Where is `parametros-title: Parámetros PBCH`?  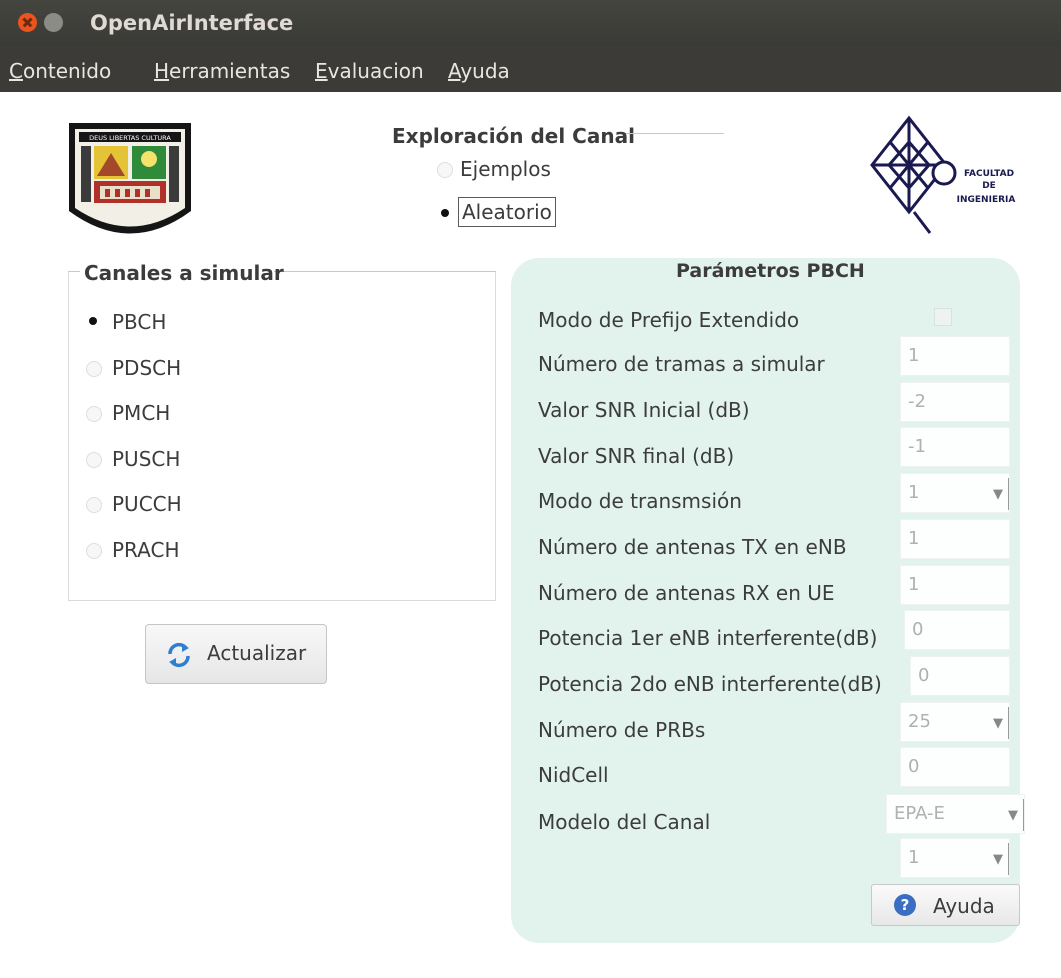
parametros-title: Parámetros PBCH is located at coordinates (770, 271).